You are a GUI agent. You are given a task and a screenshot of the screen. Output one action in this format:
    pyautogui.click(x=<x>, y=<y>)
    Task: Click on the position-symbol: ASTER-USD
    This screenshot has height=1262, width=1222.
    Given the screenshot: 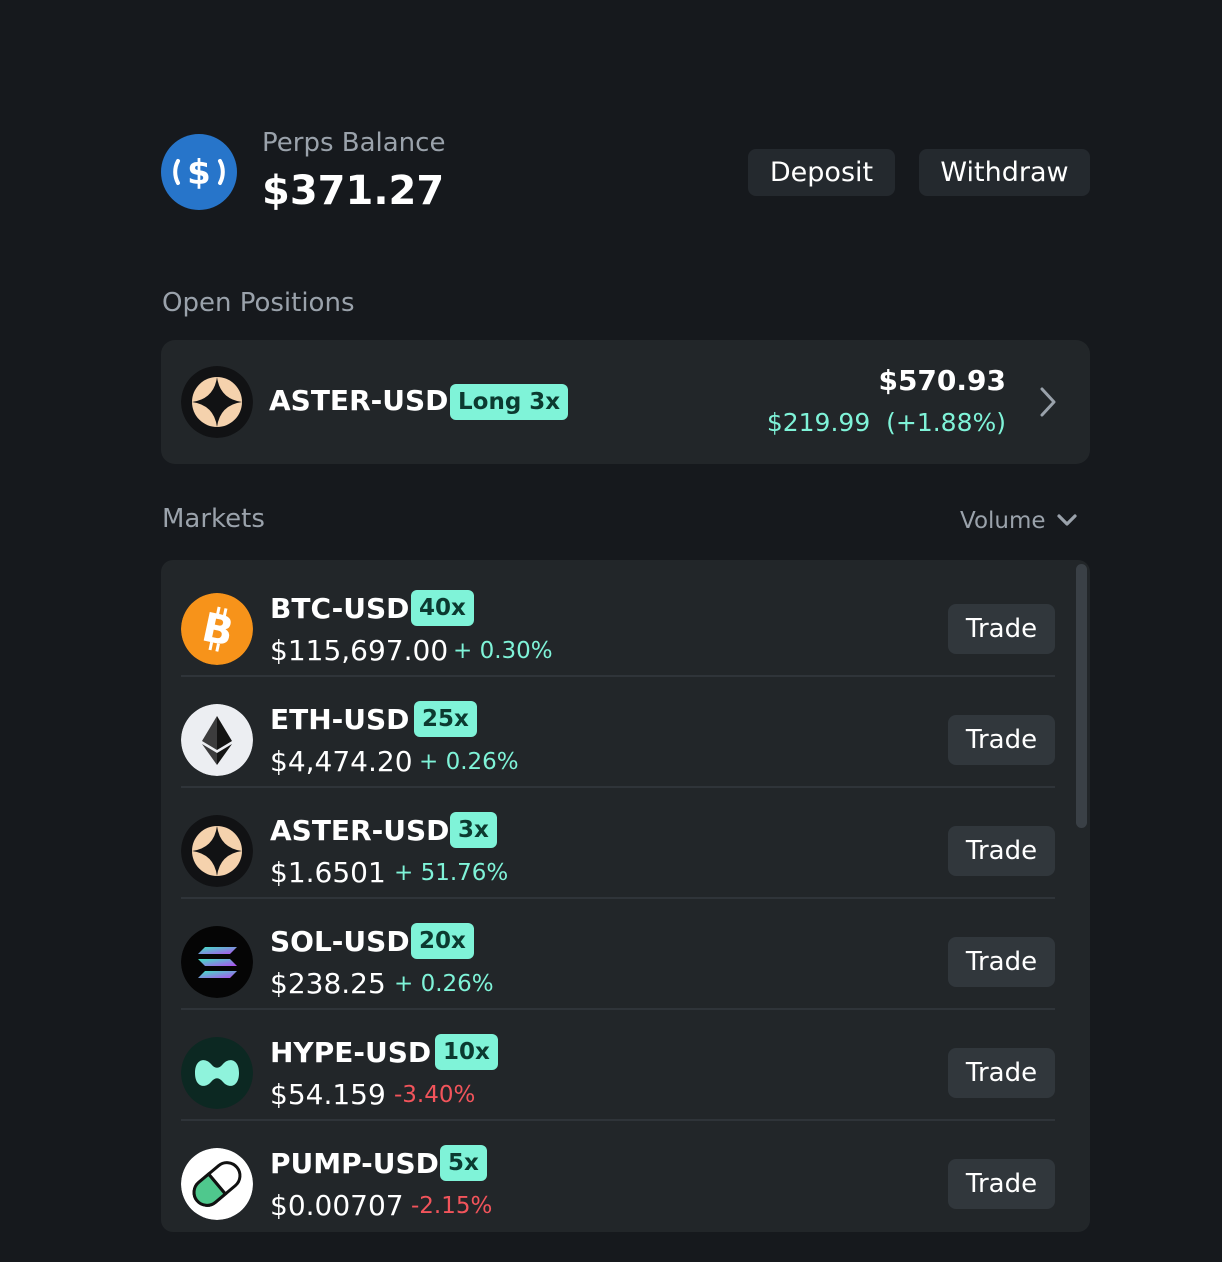 What is the action you would take?
    pyautogui.click(x=359, y=400)
    